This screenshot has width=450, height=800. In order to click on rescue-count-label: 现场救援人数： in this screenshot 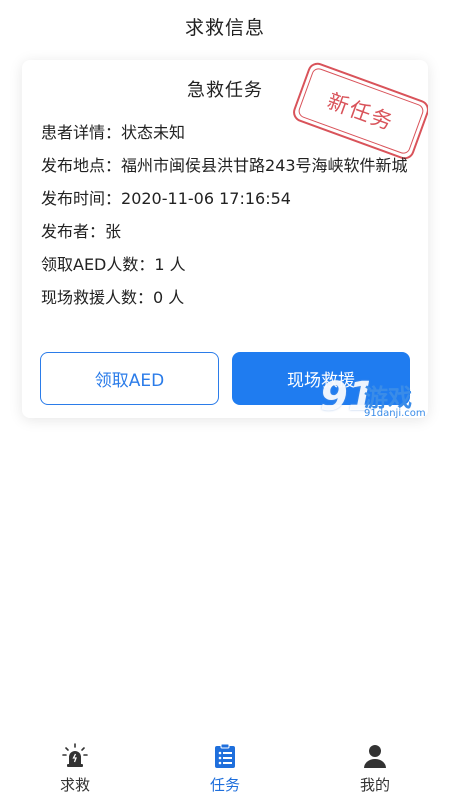, I will do `click(97, 297)`.